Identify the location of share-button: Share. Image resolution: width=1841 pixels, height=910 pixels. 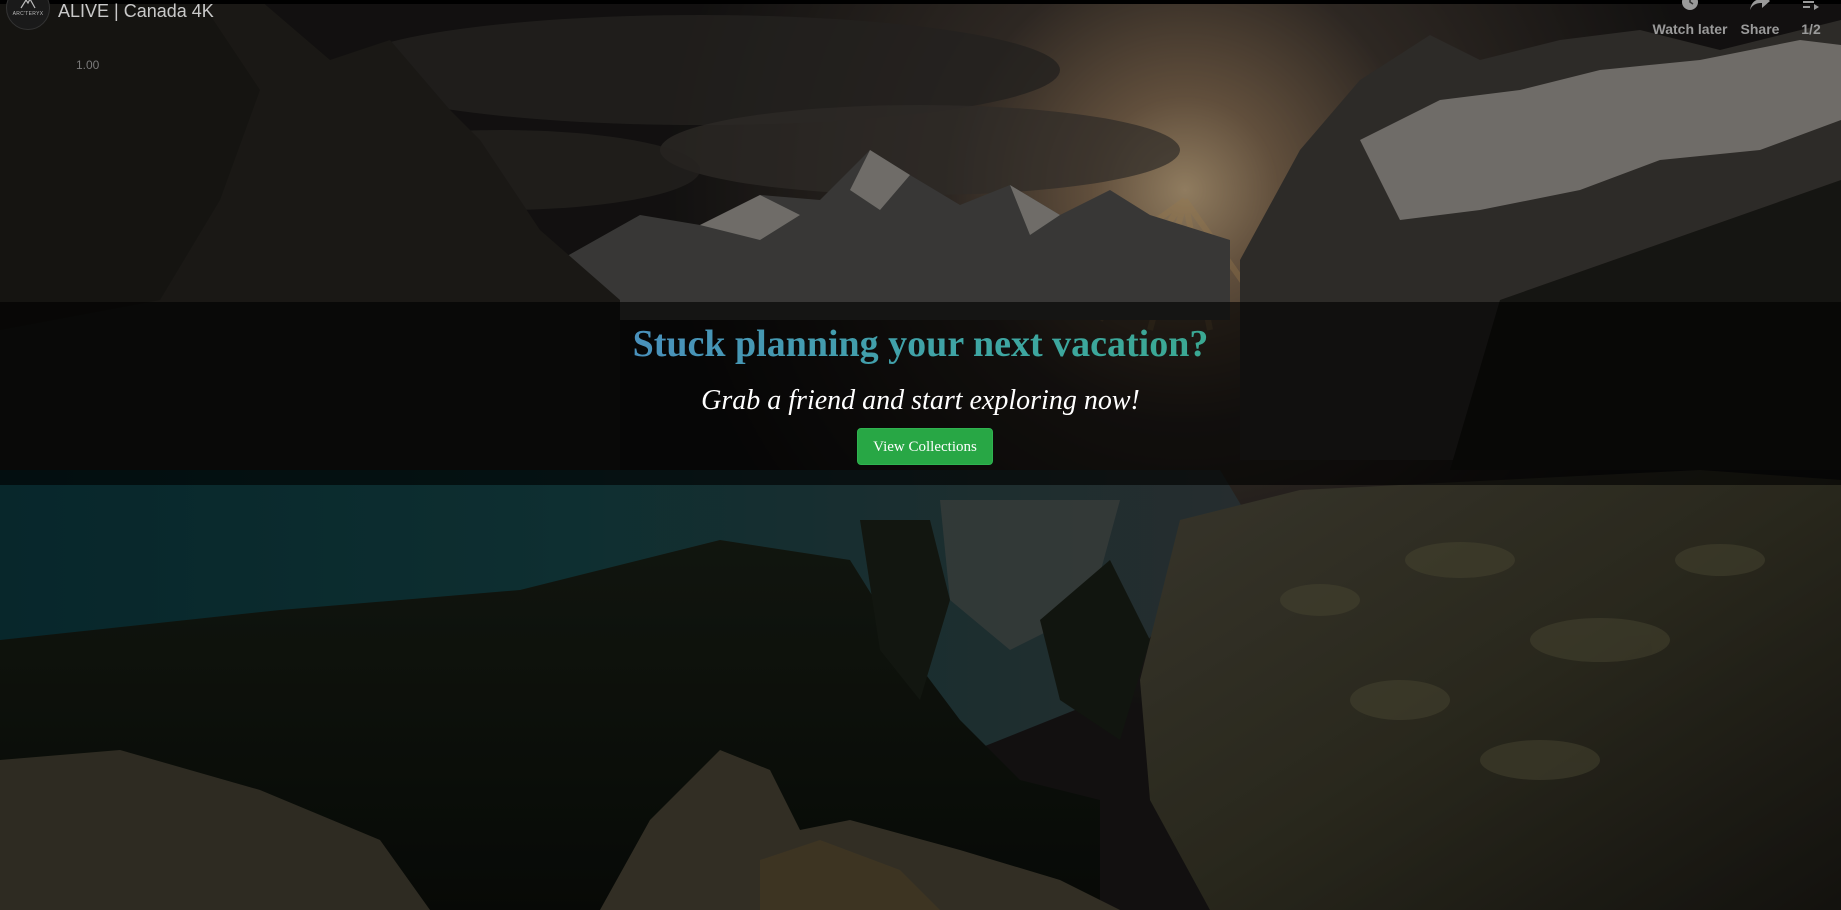
(1760, 18).